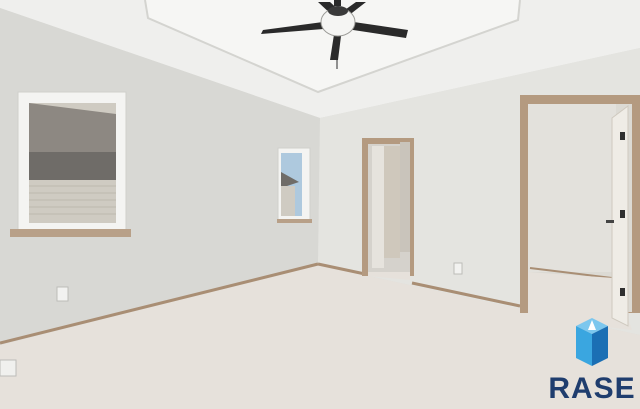 Image resolution: width=640 pixels, height=409 pixels. Describe the element at coordinates (70, 164) in the screenshot. I see `left-window` at that location.